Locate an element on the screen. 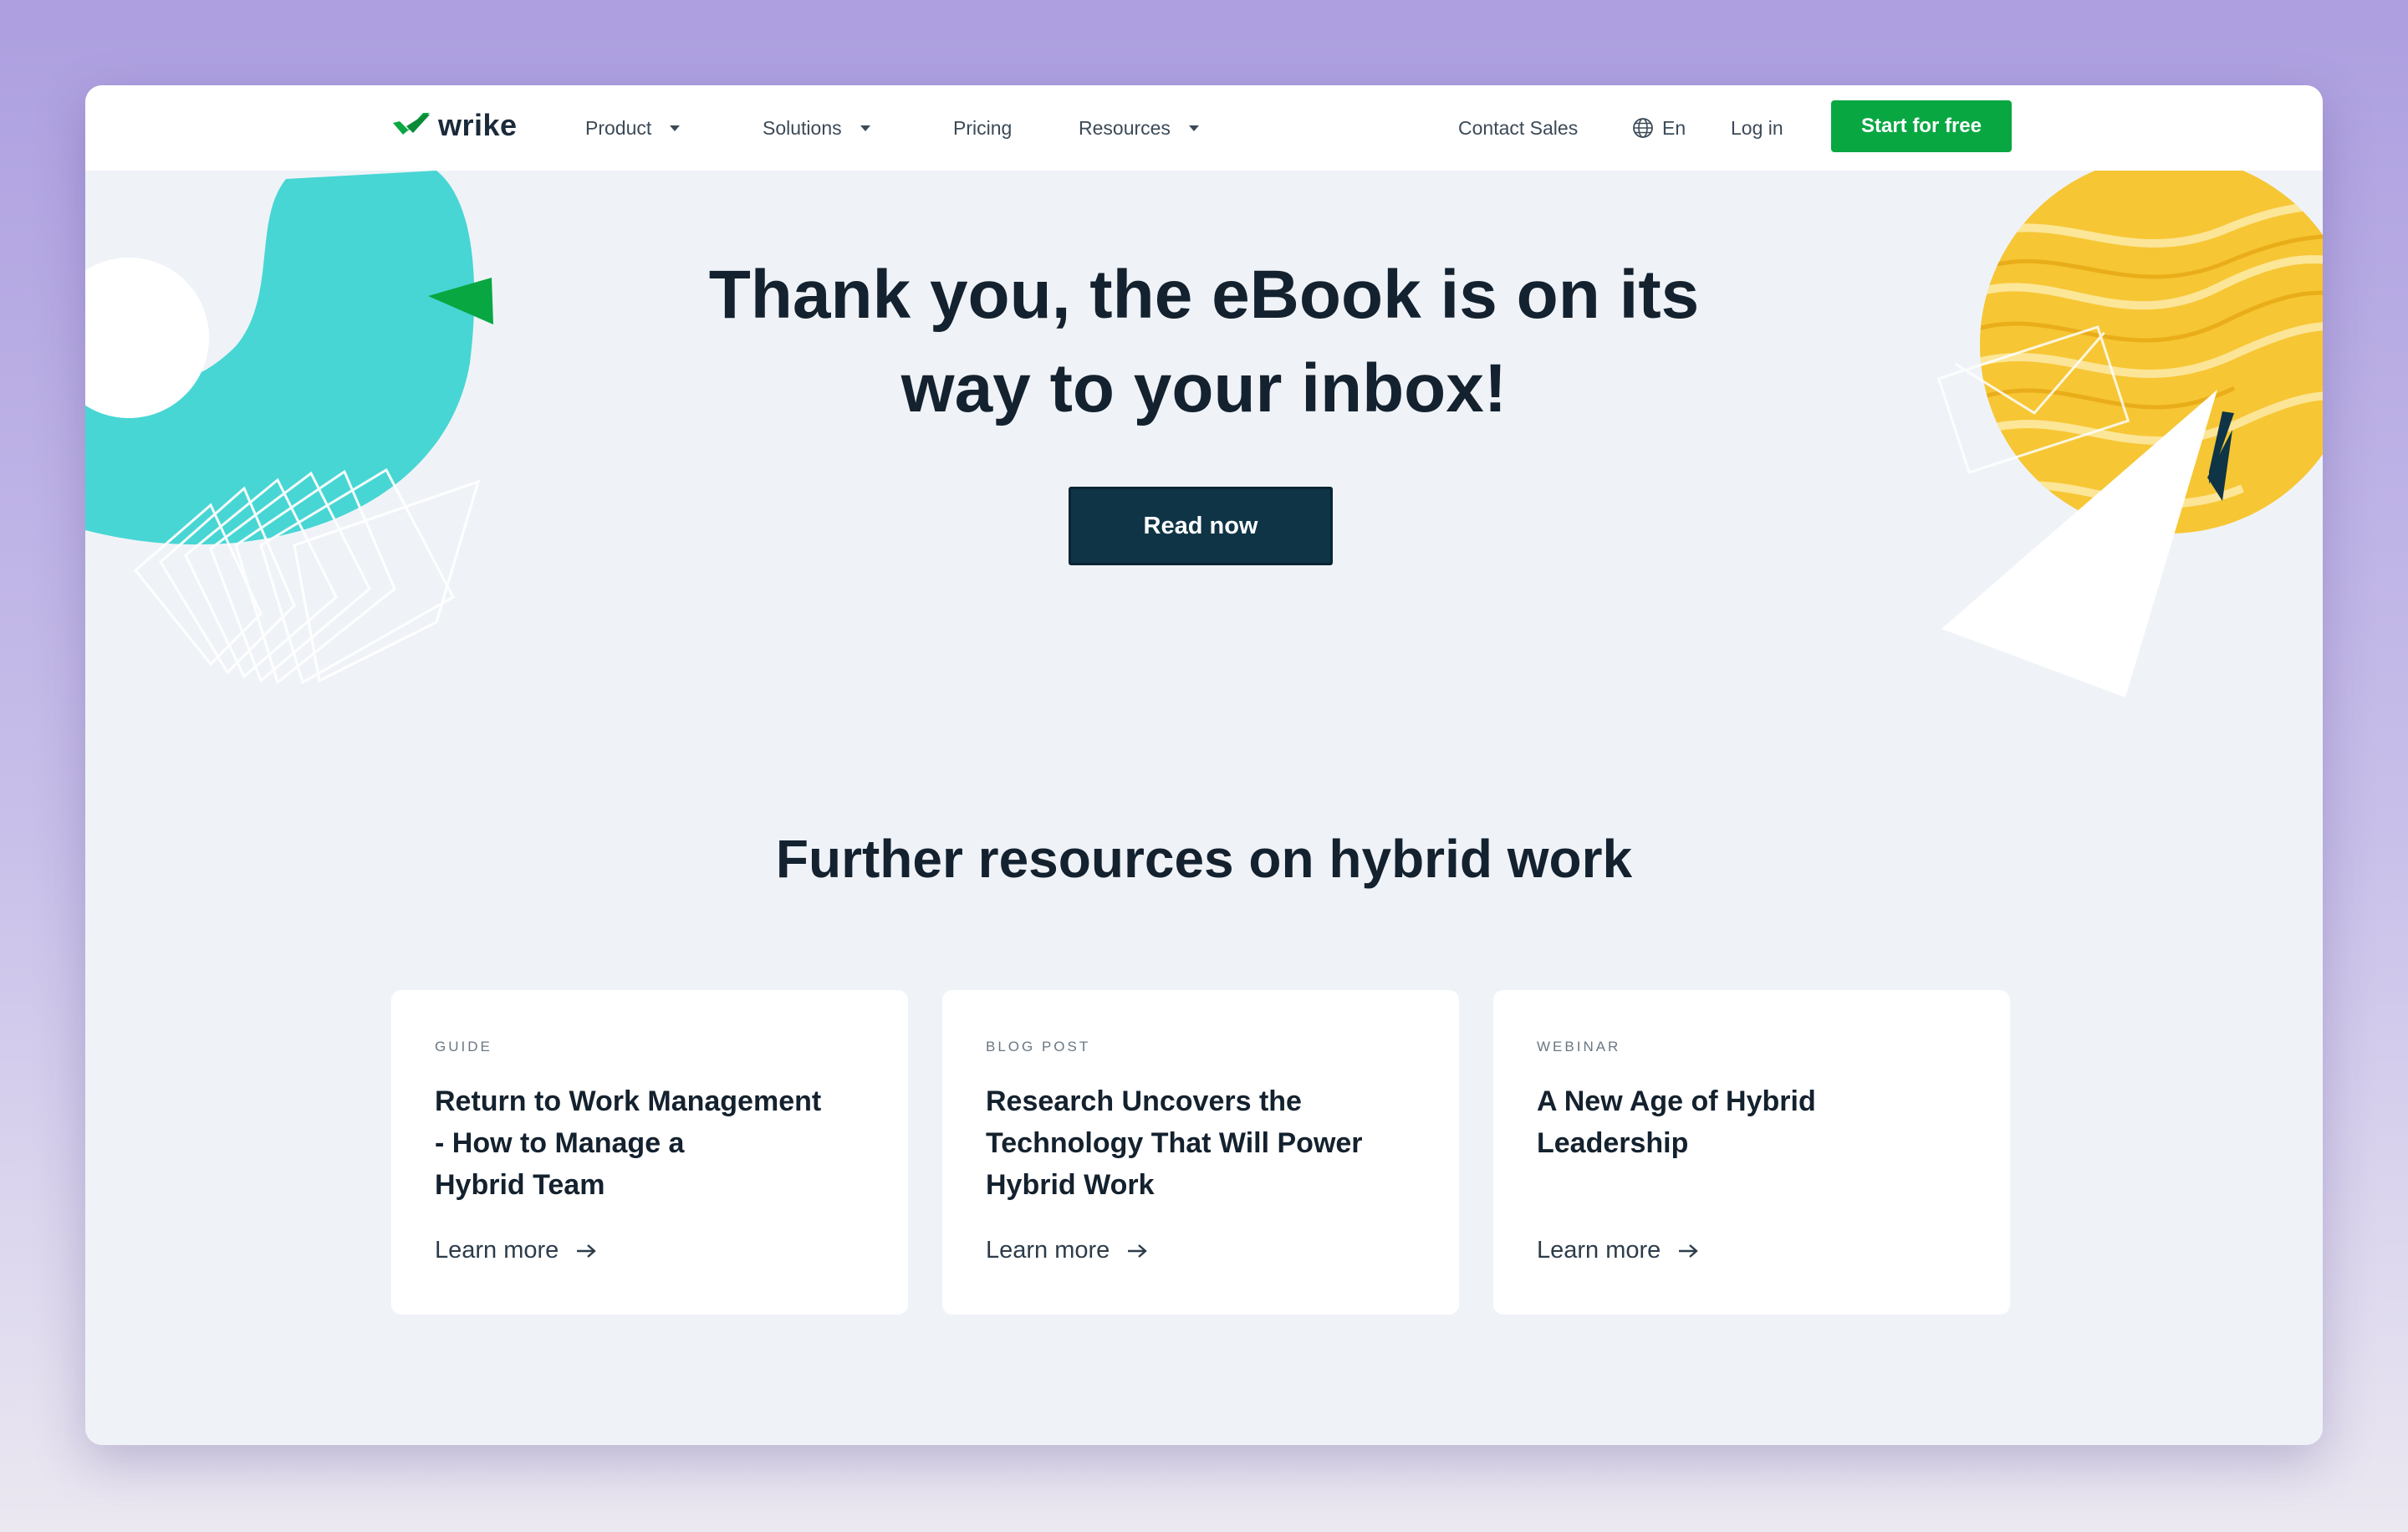 The height and width of the screenshot is (1532, 2408). nav-item-label: Resources is located at coordinates (1125, 127).